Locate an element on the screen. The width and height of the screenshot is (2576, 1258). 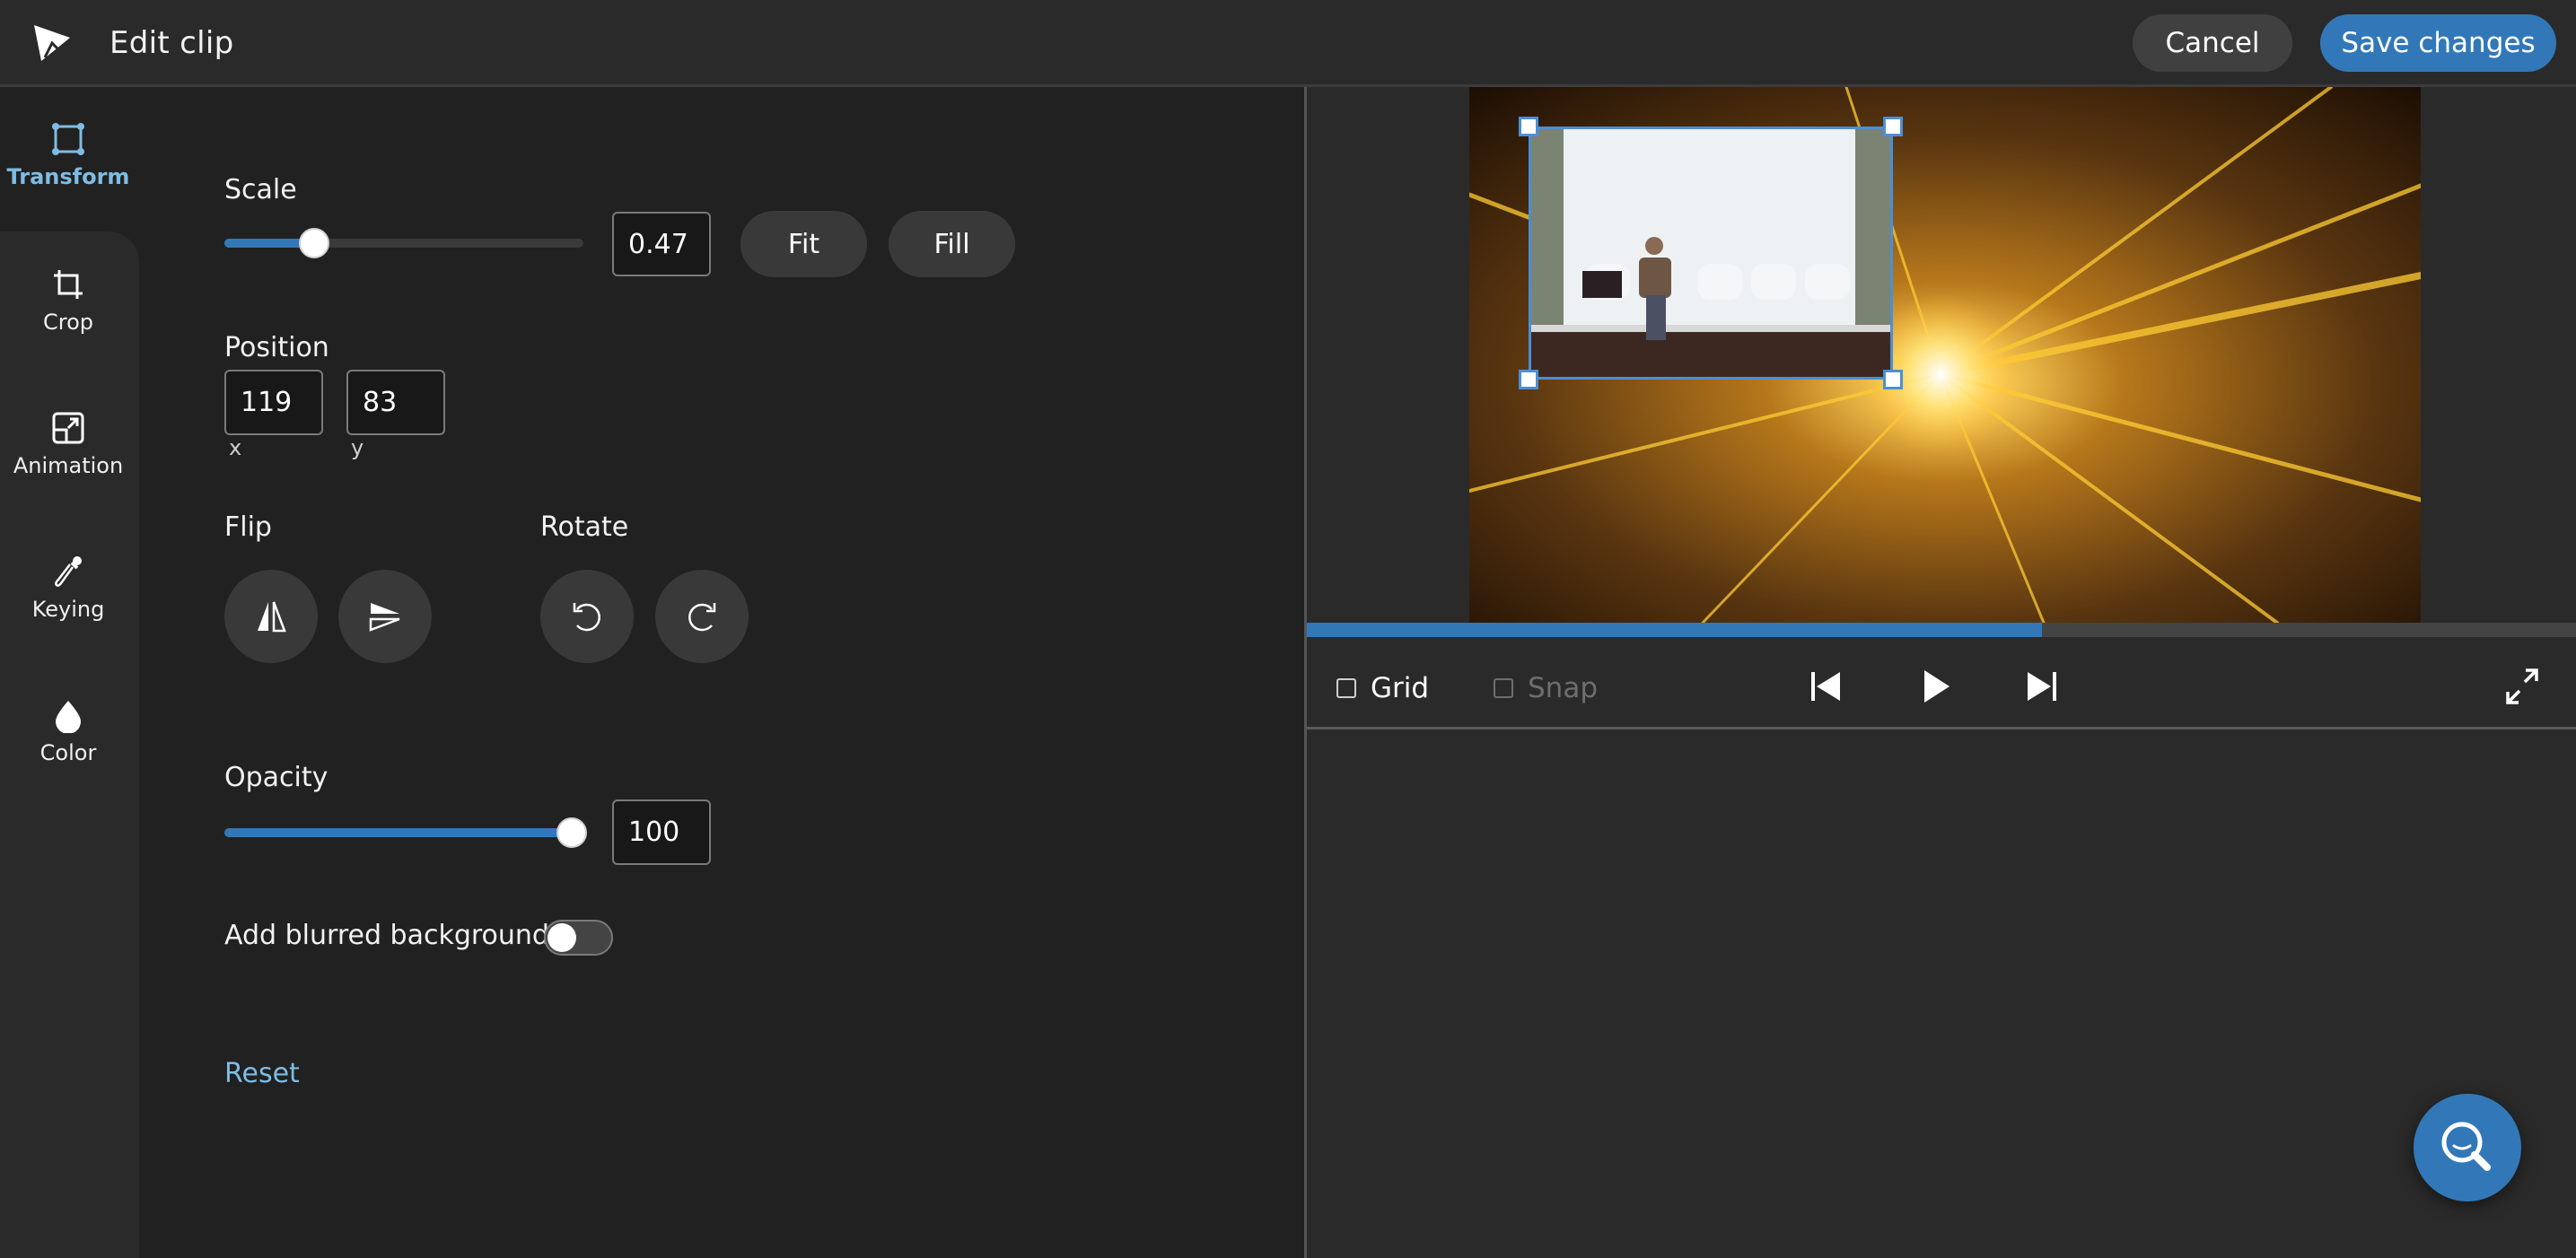
scale-label: Scale is located at coordinates (260, 189).